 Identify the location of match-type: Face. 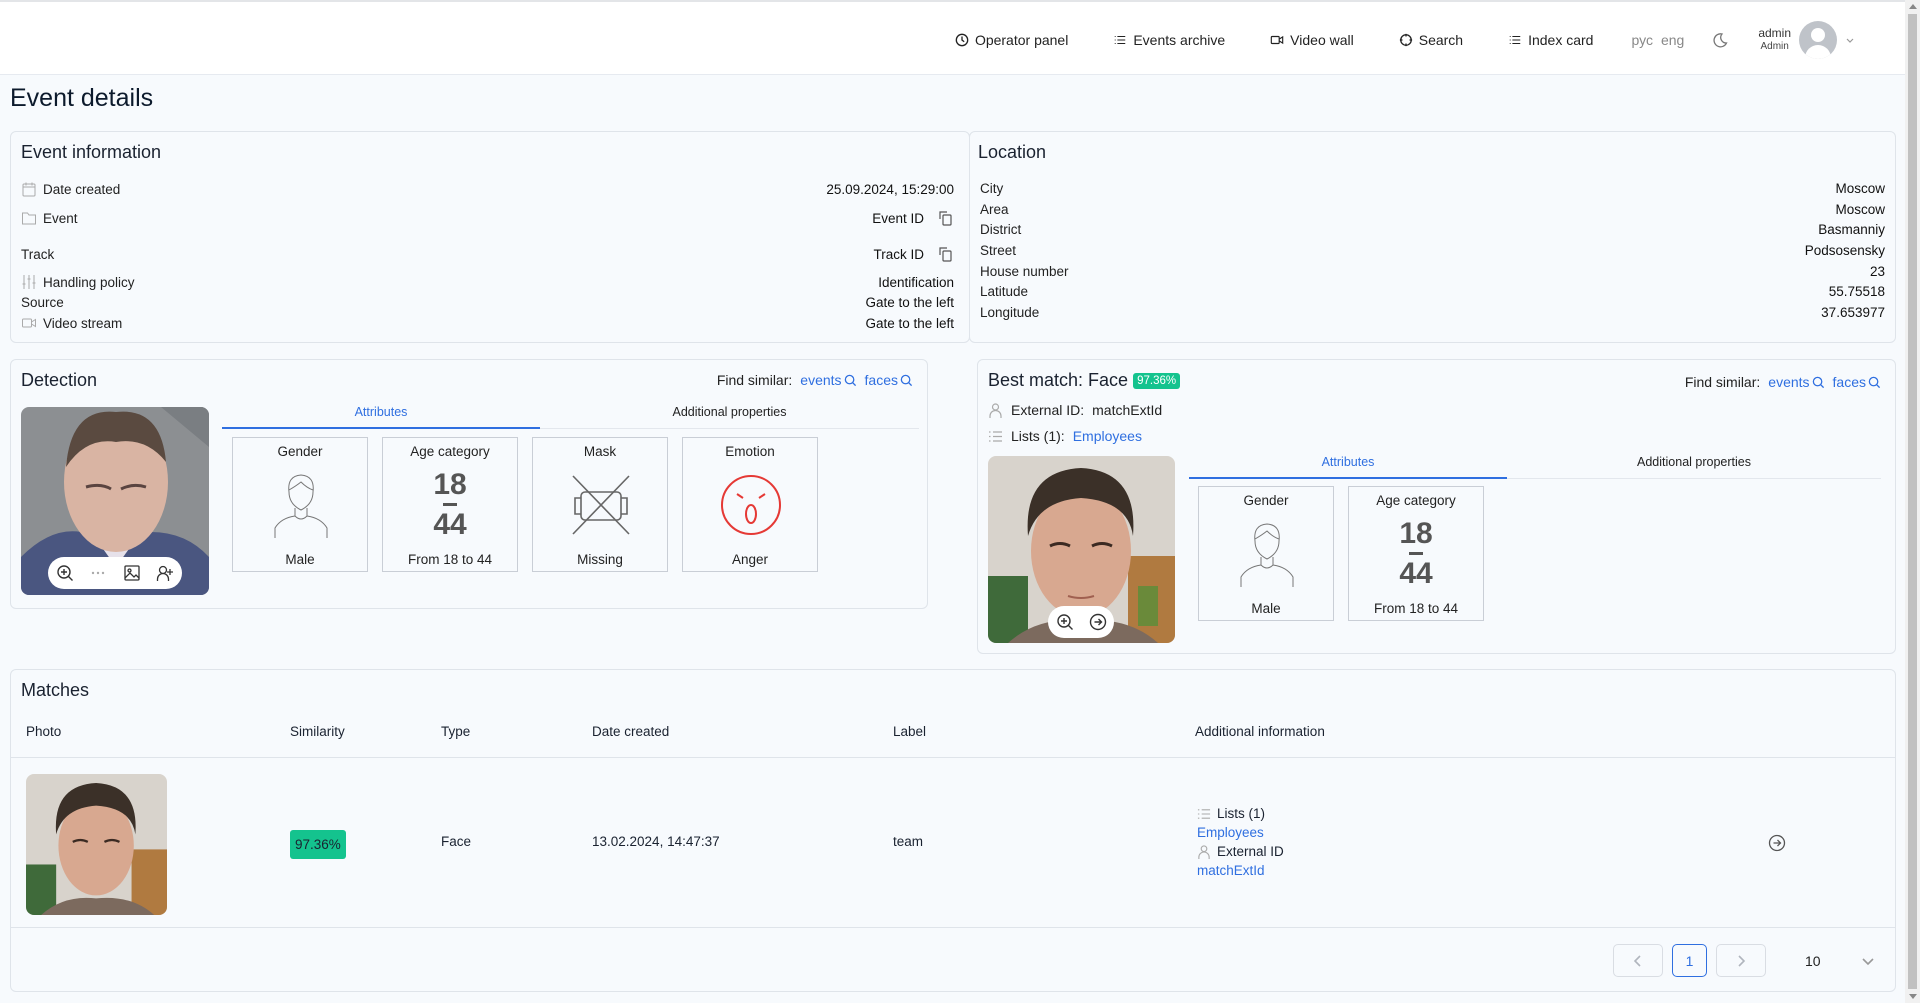
(456, 841).